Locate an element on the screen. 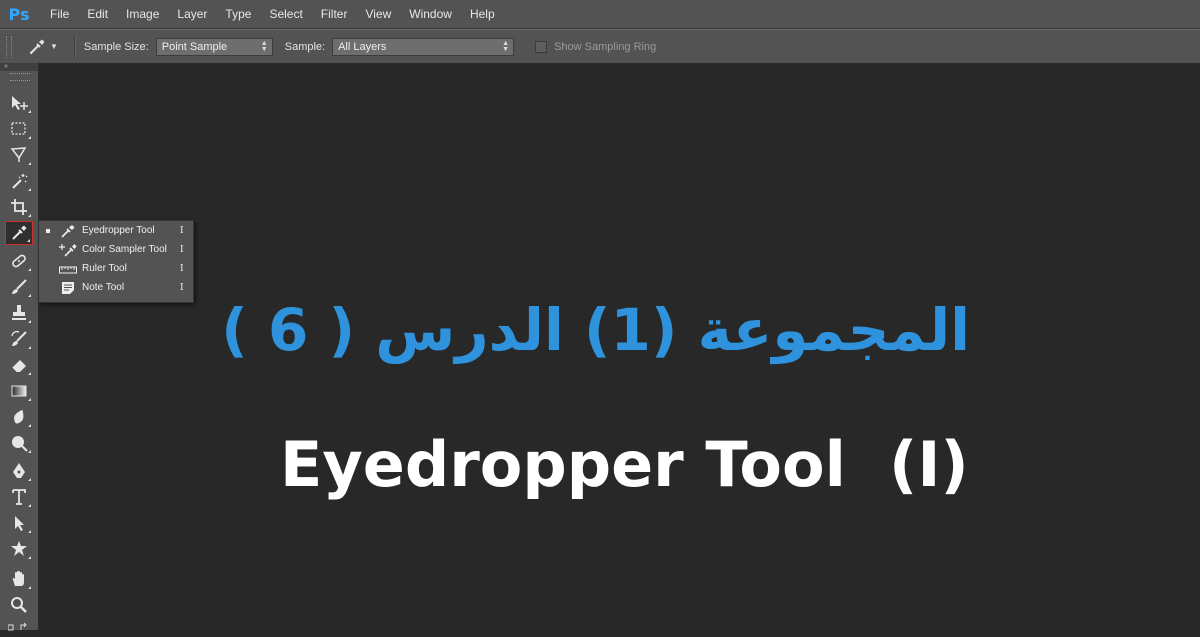 This screenshot has height=637, width=1200. tool-crop is located at coordinates (19, 207).